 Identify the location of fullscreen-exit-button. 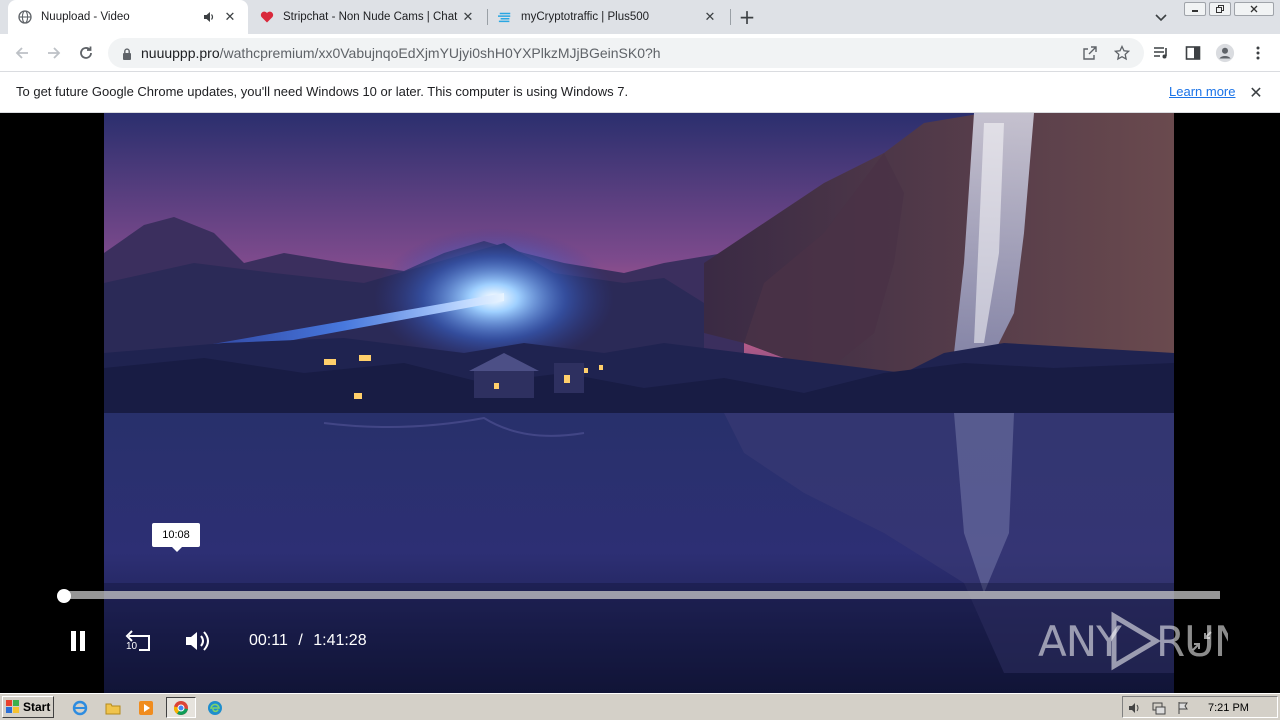
(1202, 641).